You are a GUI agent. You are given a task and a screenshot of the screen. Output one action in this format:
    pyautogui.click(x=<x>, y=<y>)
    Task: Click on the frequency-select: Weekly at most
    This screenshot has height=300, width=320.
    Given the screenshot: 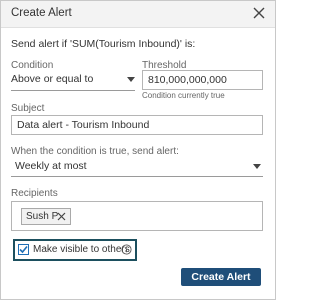 What is the action you would take?
    pyautogui.click(x=137, y=167)
    